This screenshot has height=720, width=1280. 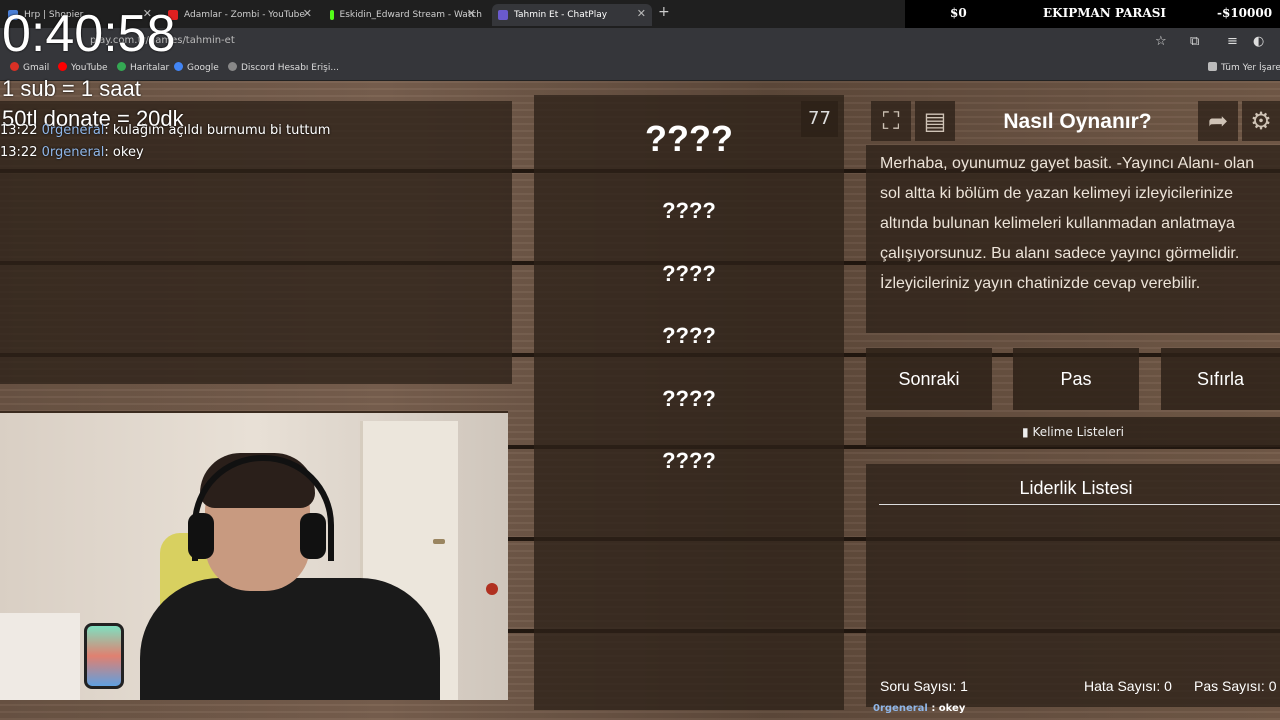 I want to click on tab-label: Adamlar - Zombi - YouTube, so click(x=244, y=15).